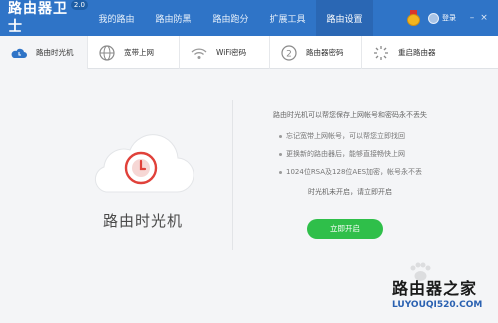 The width and height of the screenshot is (498, 323). I want to click on time-machine-cloud-icon, so click(141, 162).